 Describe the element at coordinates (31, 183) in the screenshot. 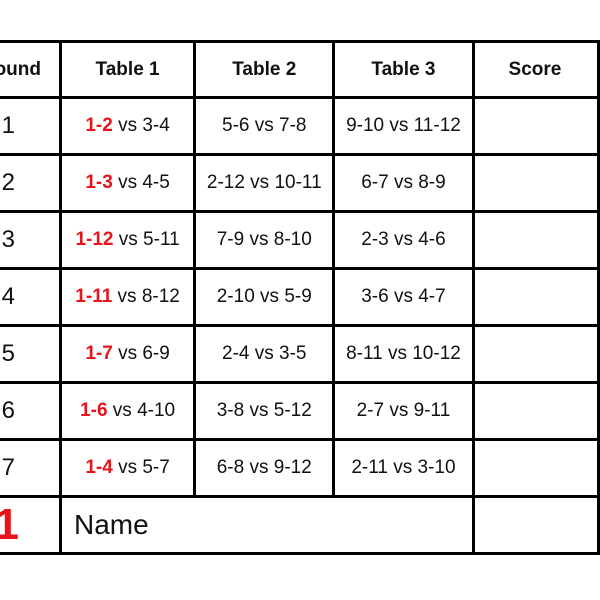

I see `round-number: 2` at that location.